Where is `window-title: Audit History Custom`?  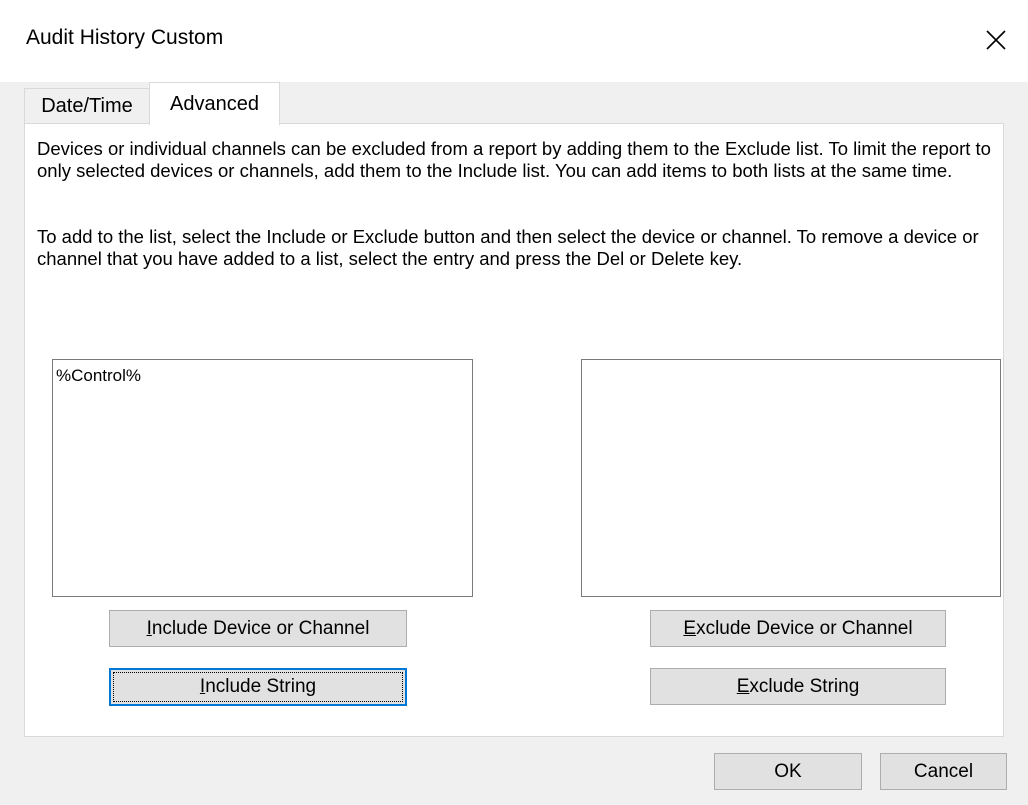 window-title: Audit History Custom is located at coordinates (125, 37).